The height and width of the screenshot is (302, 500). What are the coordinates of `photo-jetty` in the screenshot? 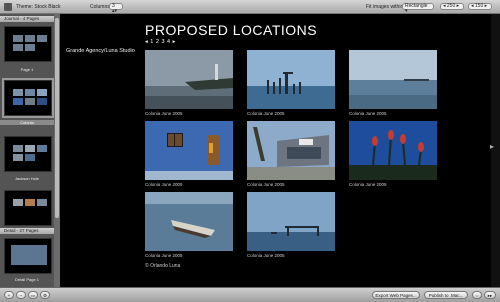 It's located at (291, 221).